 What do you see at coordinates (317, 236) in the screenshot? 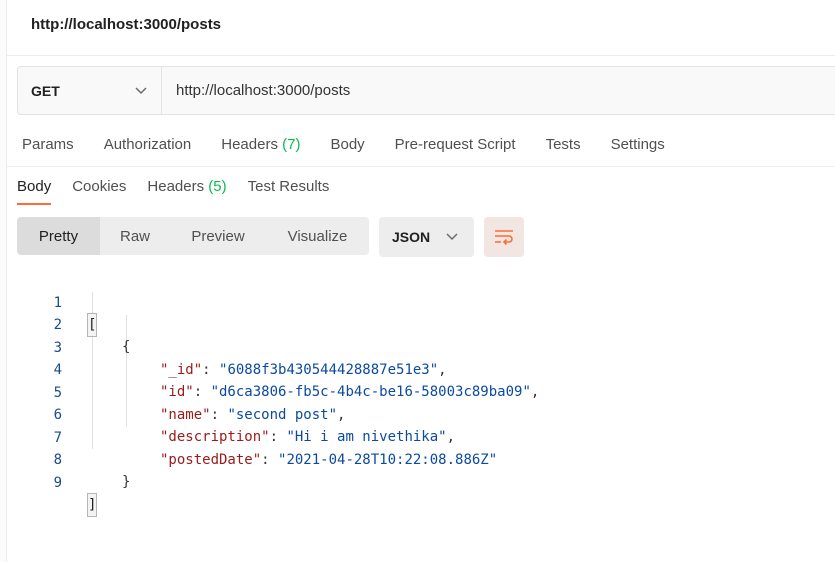
I see `view-visualize-button: Visualize` at bounding box center [317, 236].